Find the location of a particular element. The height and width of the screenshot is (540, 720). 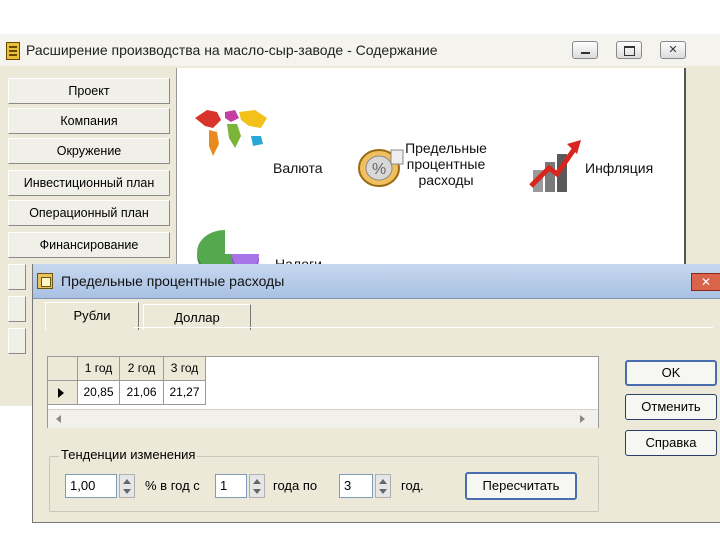

help-button: Справка is located at coordinates (671, 443).